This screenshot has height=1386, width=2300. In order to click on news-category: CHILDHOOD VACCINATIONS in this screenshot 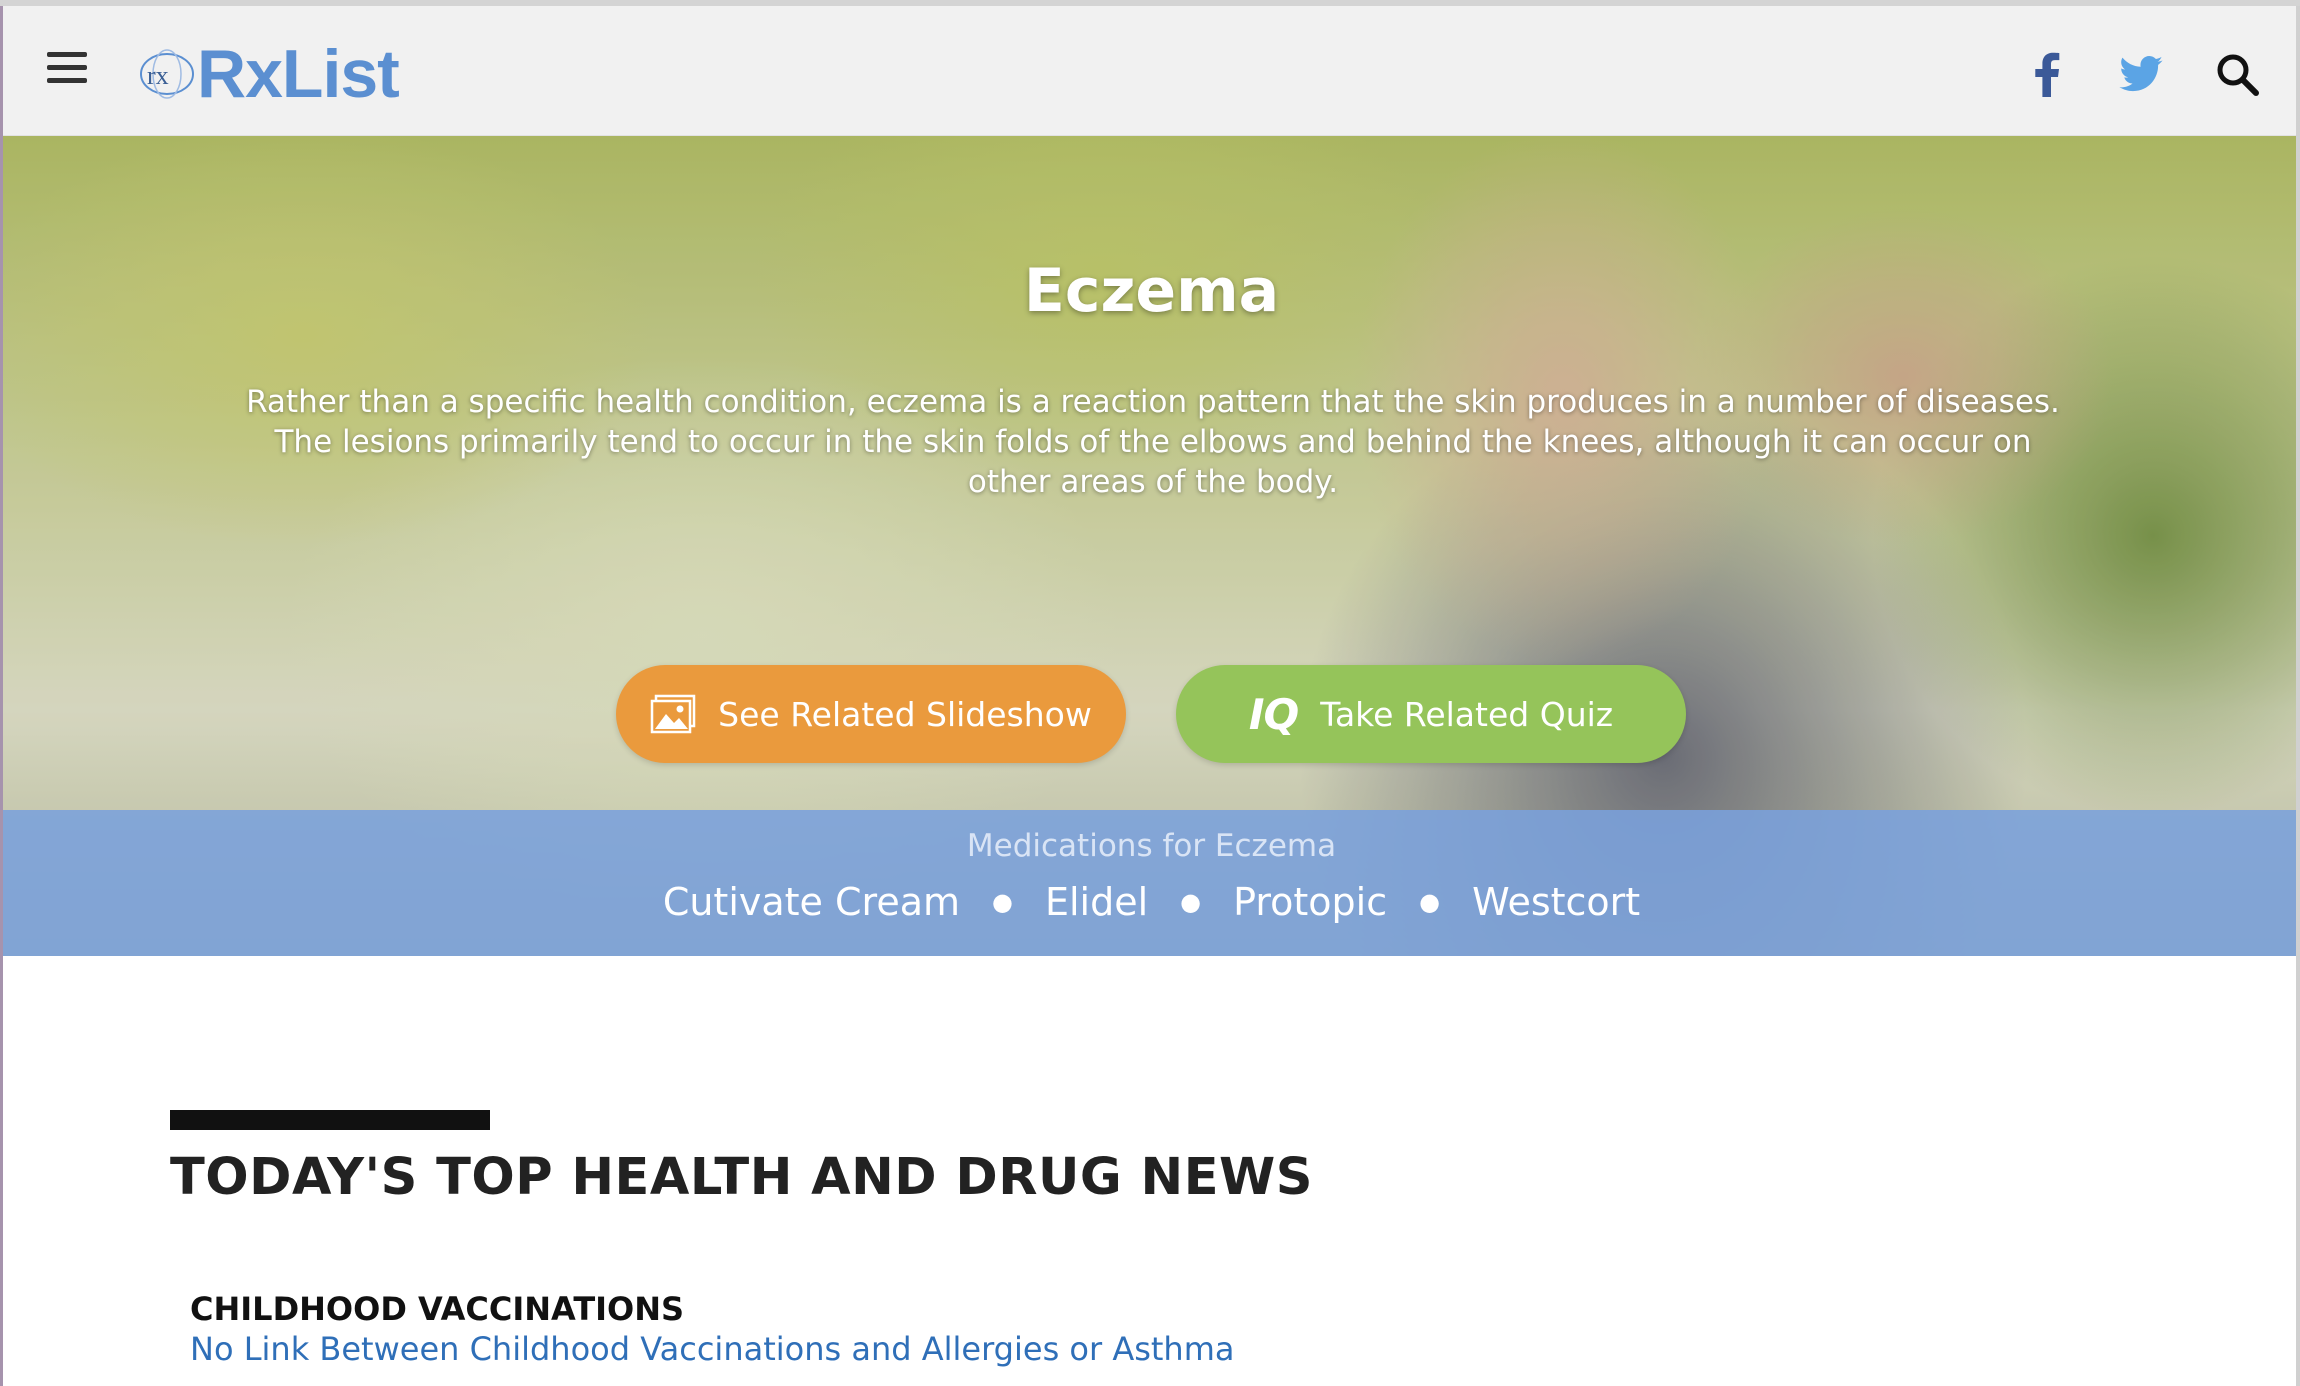, I will do `click(437, 1309)`.